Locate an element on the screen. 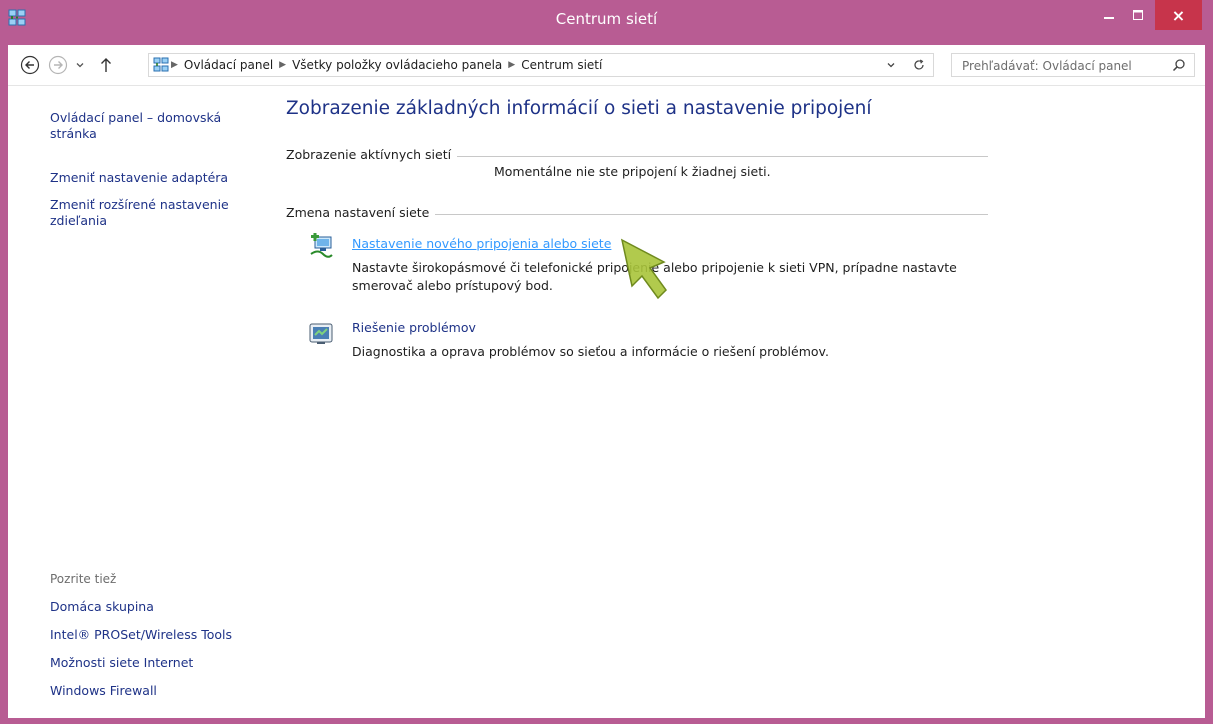 This screenshot has height=724, width=1213. address-history-dropdown is located at coordinates (891, 65).